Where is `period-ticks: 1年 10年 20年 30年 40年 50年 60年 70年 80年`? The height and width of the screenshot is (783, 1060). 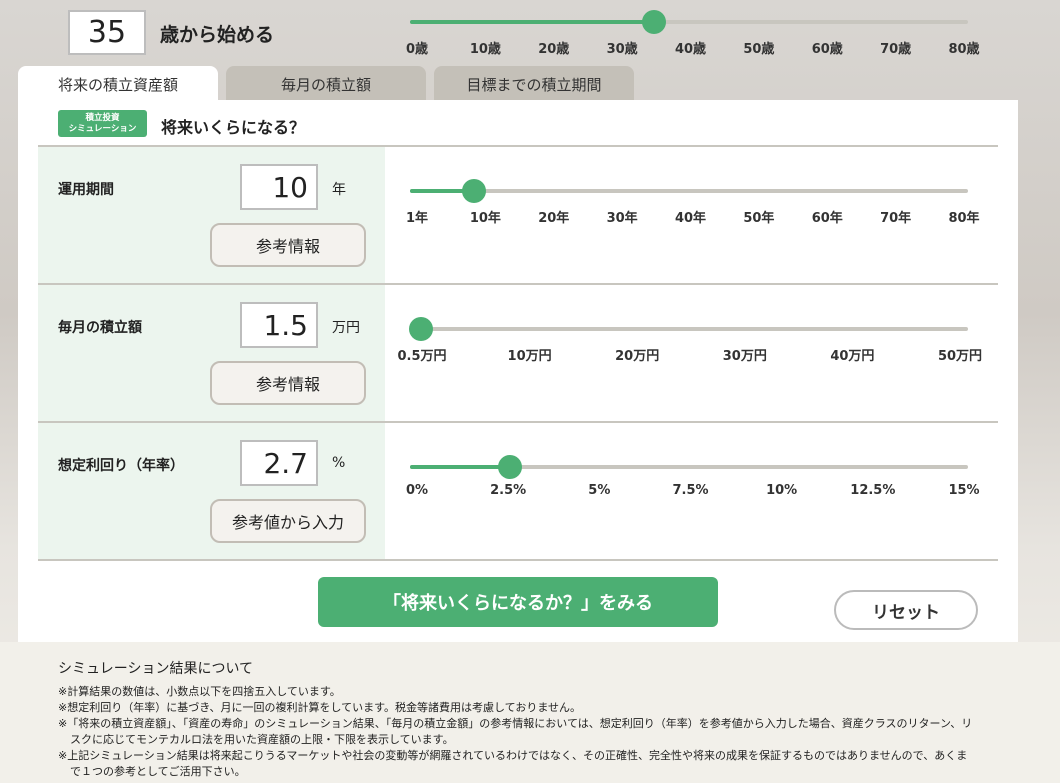
period-ticks: 1年 10年 20年 30年 40年 50年 60年 70年 80年 is located at coordinates (518, 216).